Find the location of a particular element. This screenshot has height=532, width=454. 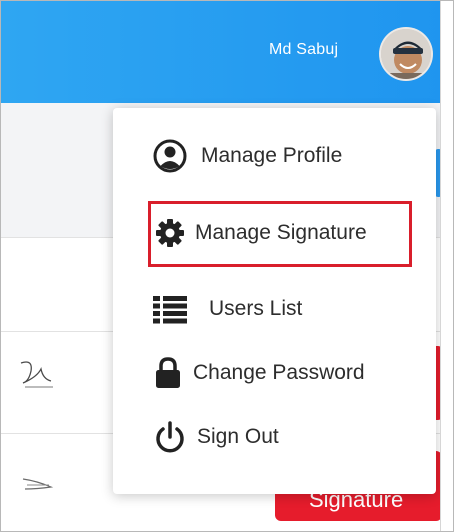

menu-item-sign-out: Sign Out is located at coordinates (274, 437).